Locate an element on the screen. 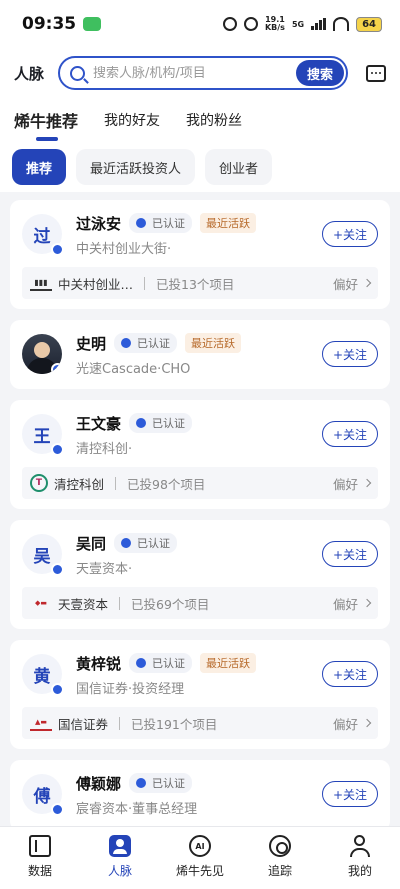  avatar is located at coordinates (42, 354).